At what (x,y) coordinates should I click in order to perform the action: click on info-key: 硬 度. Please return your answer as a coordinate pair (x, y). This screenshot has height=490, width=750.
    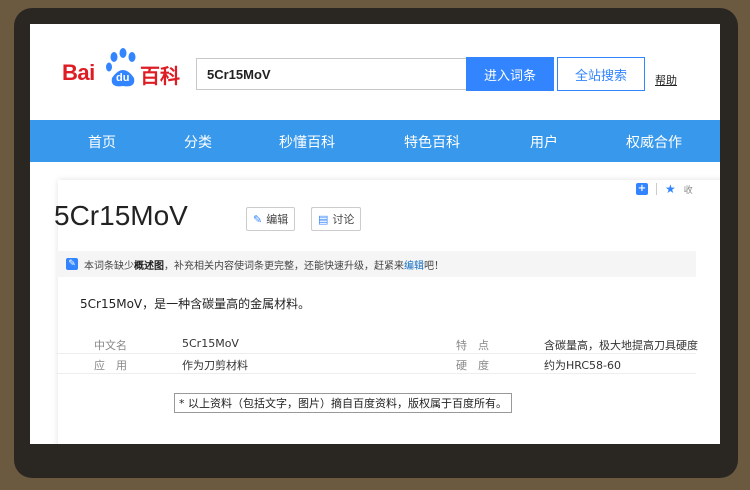
    Looking at the image, I should click on (472, 365).